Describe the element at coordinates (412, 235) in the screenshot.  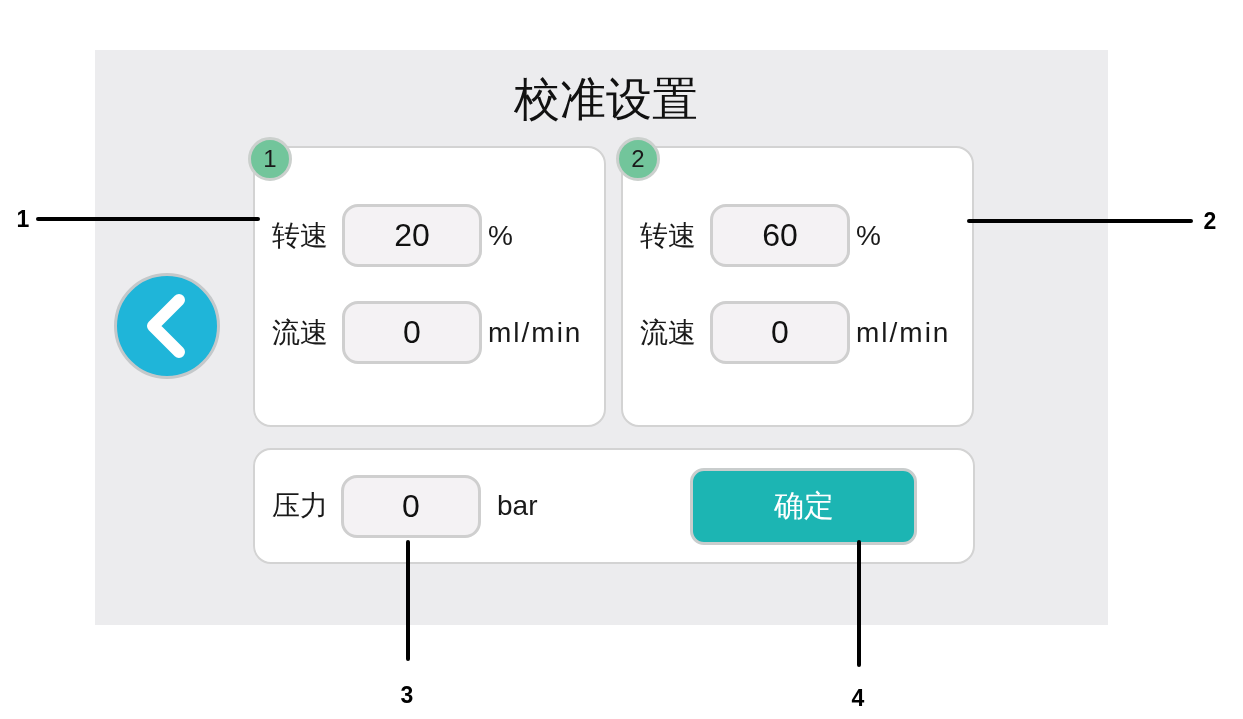
I see `input-field: 20` at that location.